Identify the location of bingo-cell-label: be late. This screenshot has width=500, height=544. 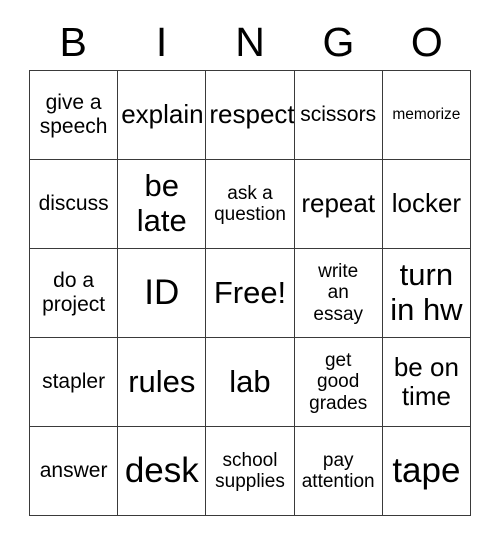
(161, 203).